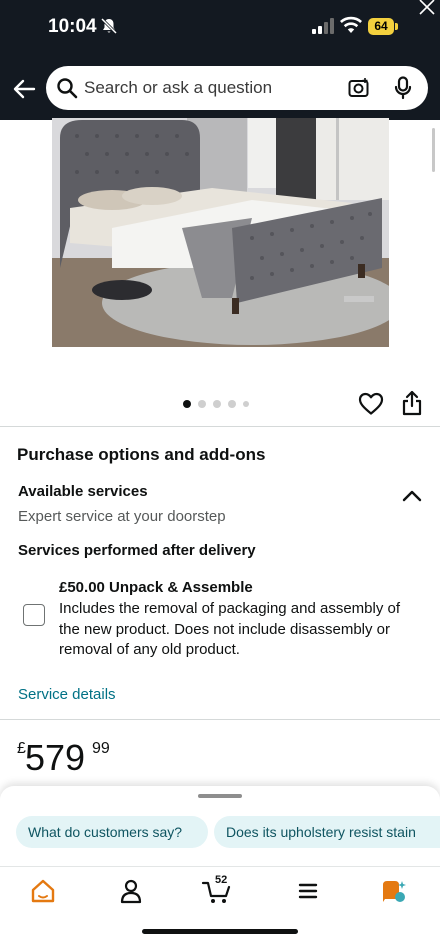 The height and width of the screenshot is (935, 440). Describe the element at coordinates (67, 88) in the screenshot. I see `search-icon` at that location.